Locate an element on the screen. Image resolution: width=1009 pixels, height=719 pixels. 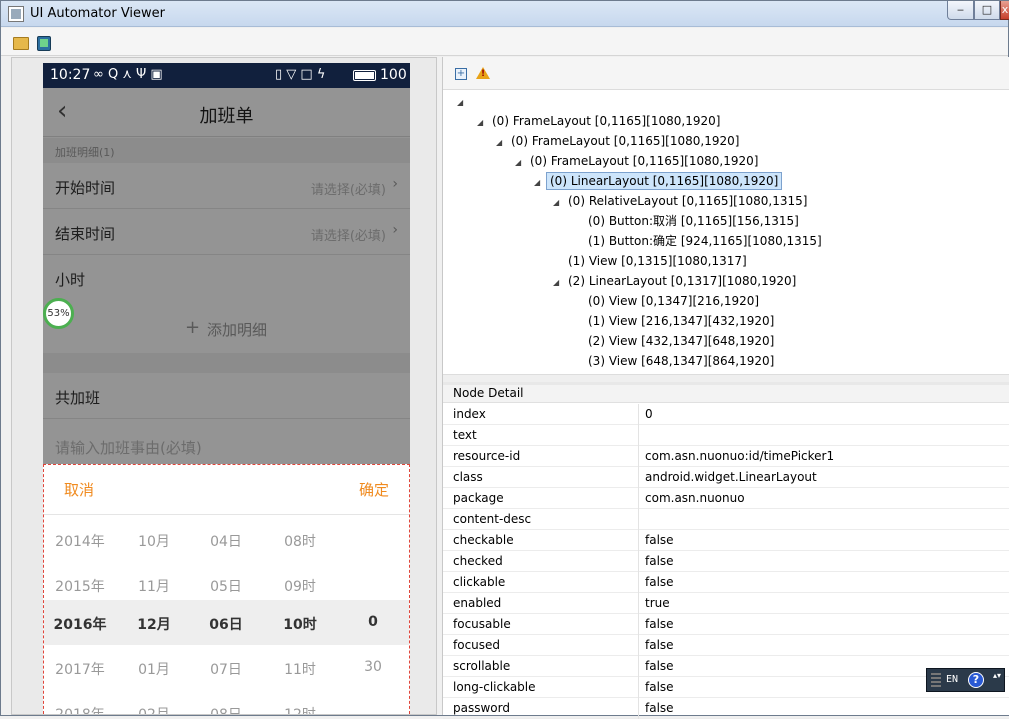
detail-key: clickable is located at coordinates (479, 582).